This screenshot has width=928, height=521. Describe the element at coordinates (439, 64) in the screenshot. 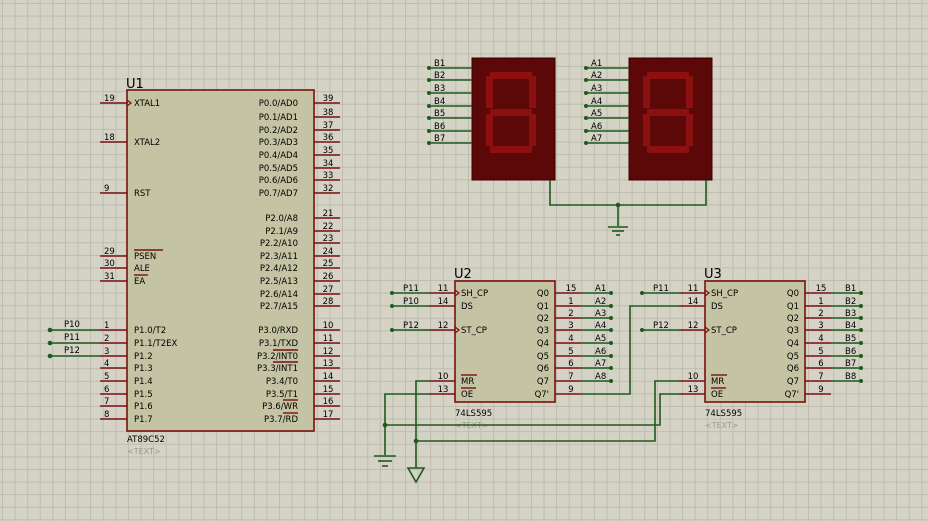

I see `net-label: B1` at that location.